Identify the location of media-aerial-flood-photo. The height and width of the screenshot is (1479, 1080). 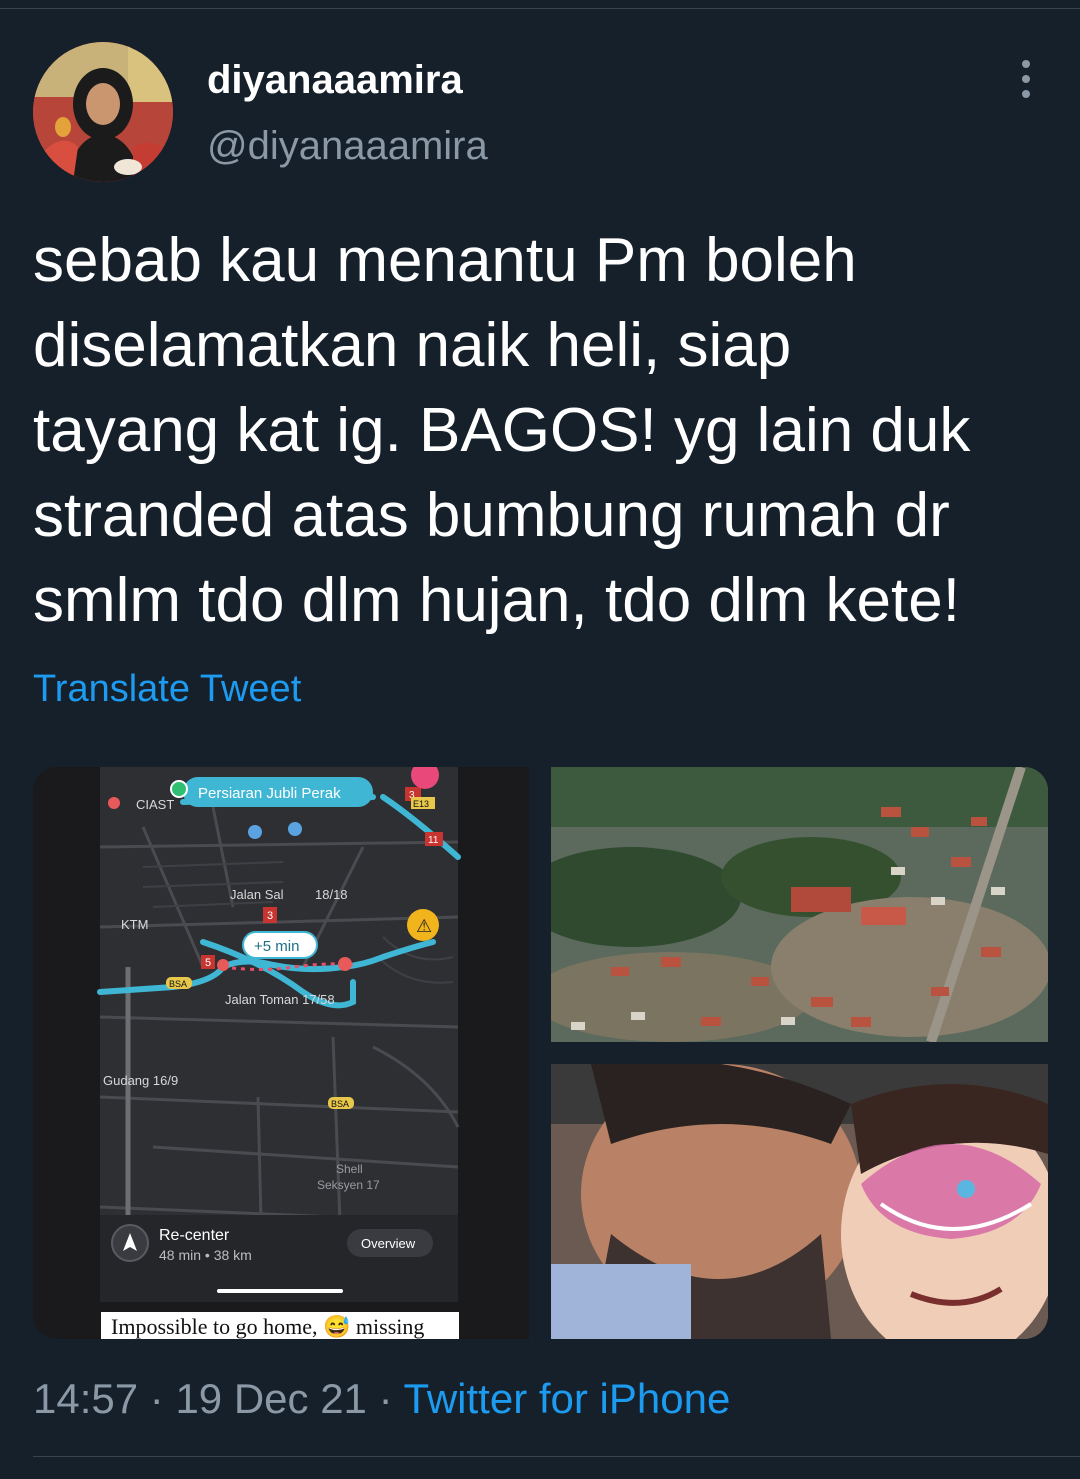
(784, 905).